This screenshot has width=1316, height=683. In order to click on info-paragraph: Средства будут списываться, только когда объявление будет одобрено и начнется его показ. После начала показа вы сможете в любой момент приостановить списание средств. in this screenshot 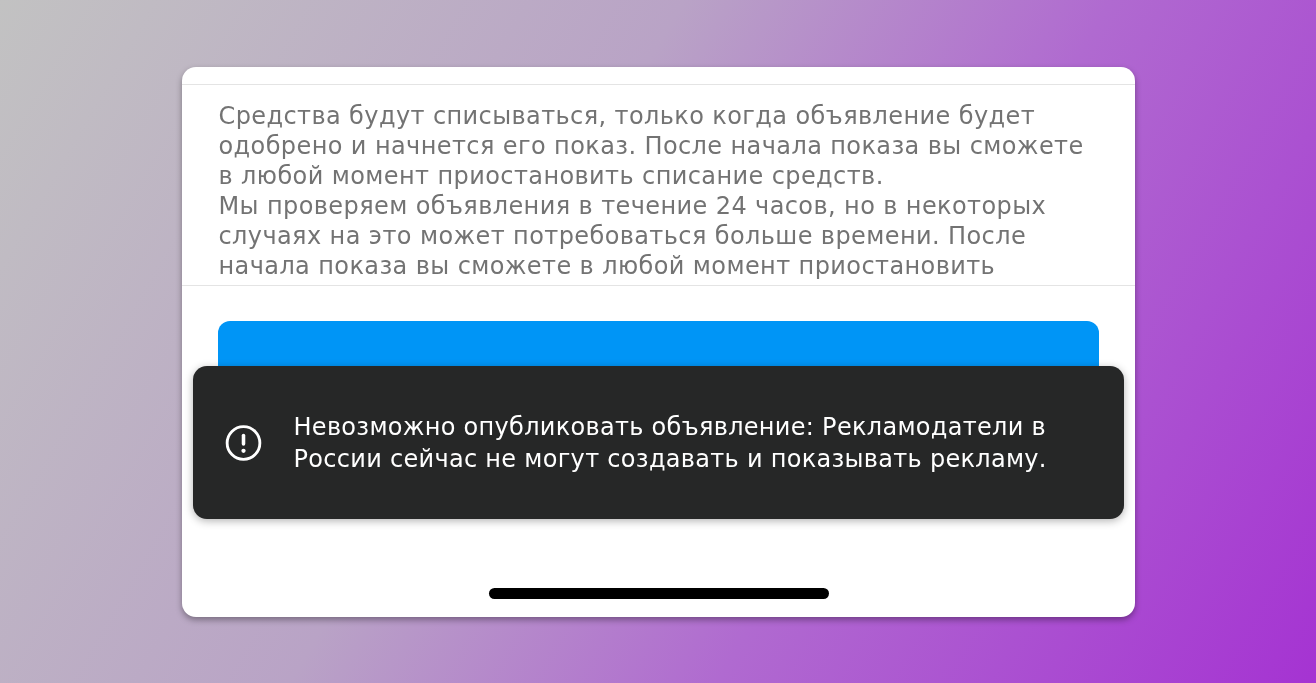, I will do `click(651, 146)`.